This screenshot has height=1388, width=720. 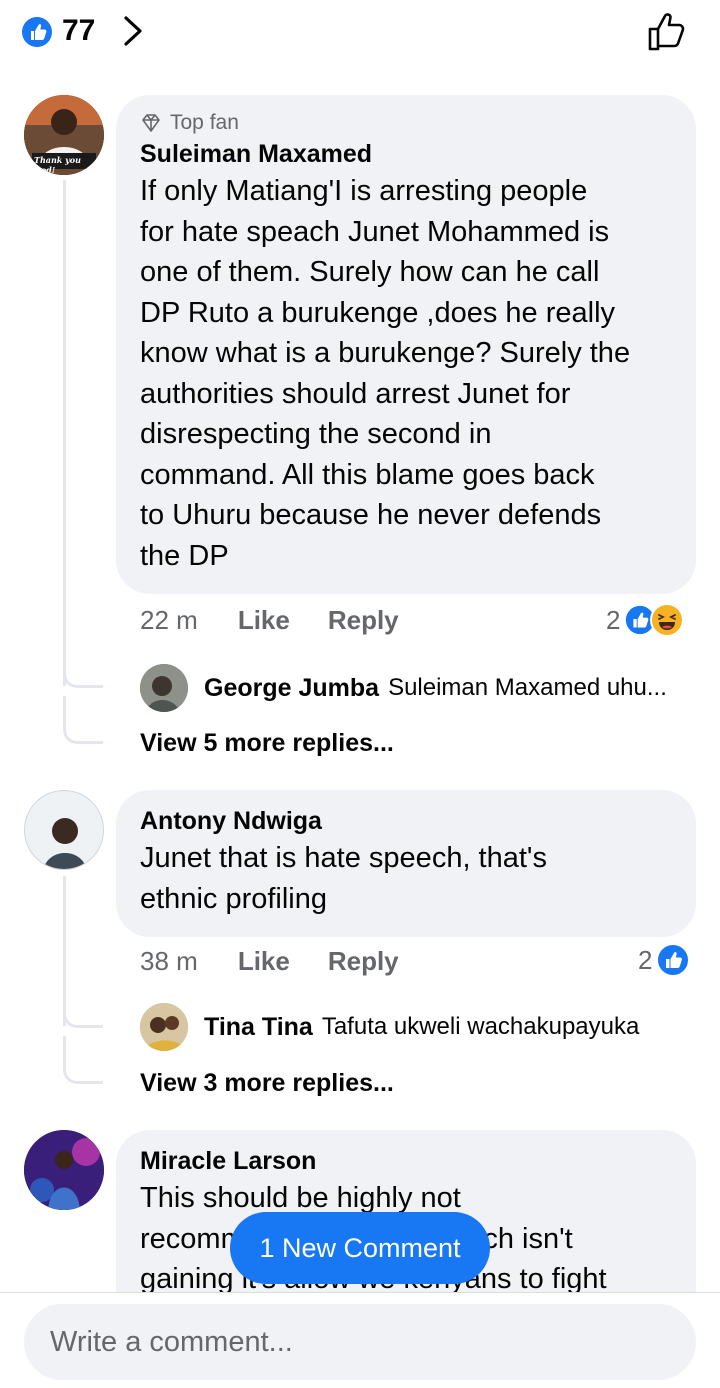 I want to click on top-fan-badge: Top fan, so click(x=406, y=123).